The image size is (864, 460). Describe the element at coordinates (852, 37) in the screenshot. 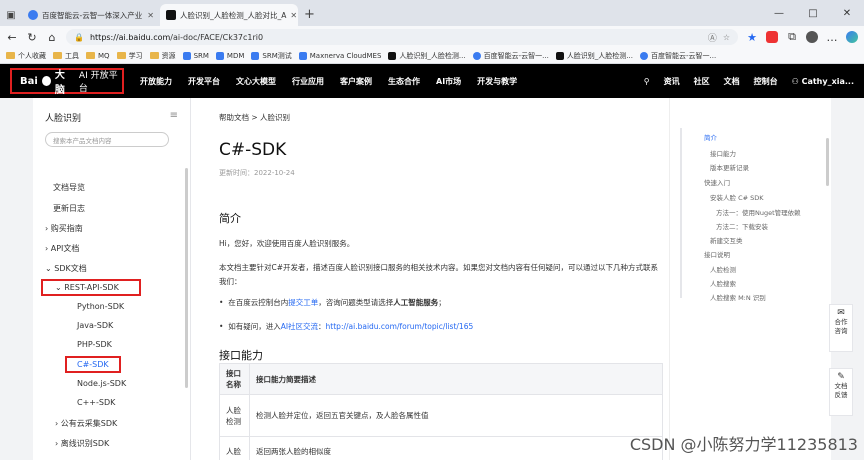

I see `copilot-icon` at that location.